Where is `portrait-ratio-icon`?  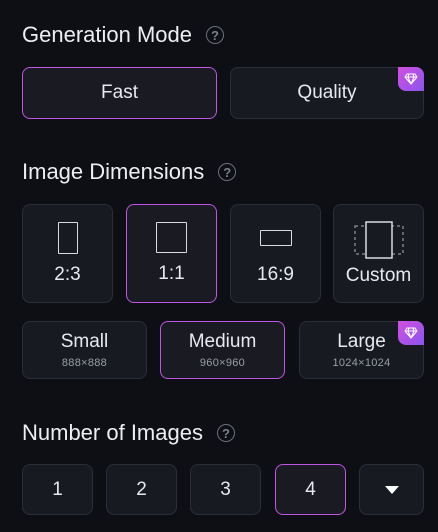
portrait-ratio-icon is located at coordinates (67, 237).